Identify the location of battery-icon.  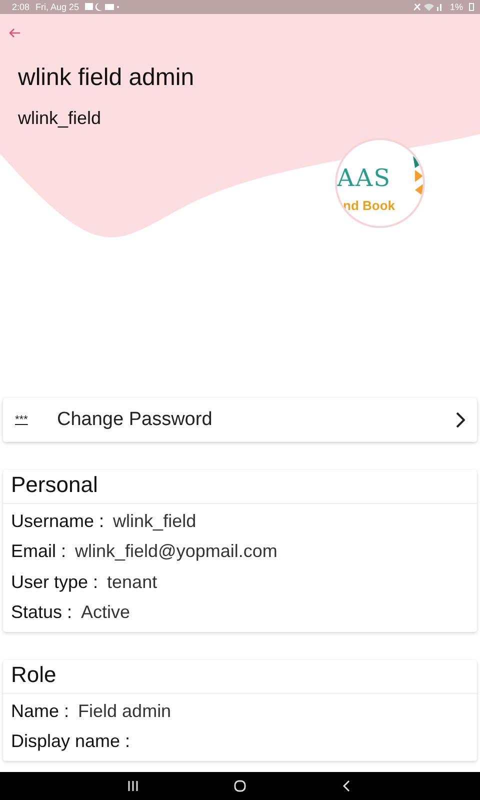
(471, 7).